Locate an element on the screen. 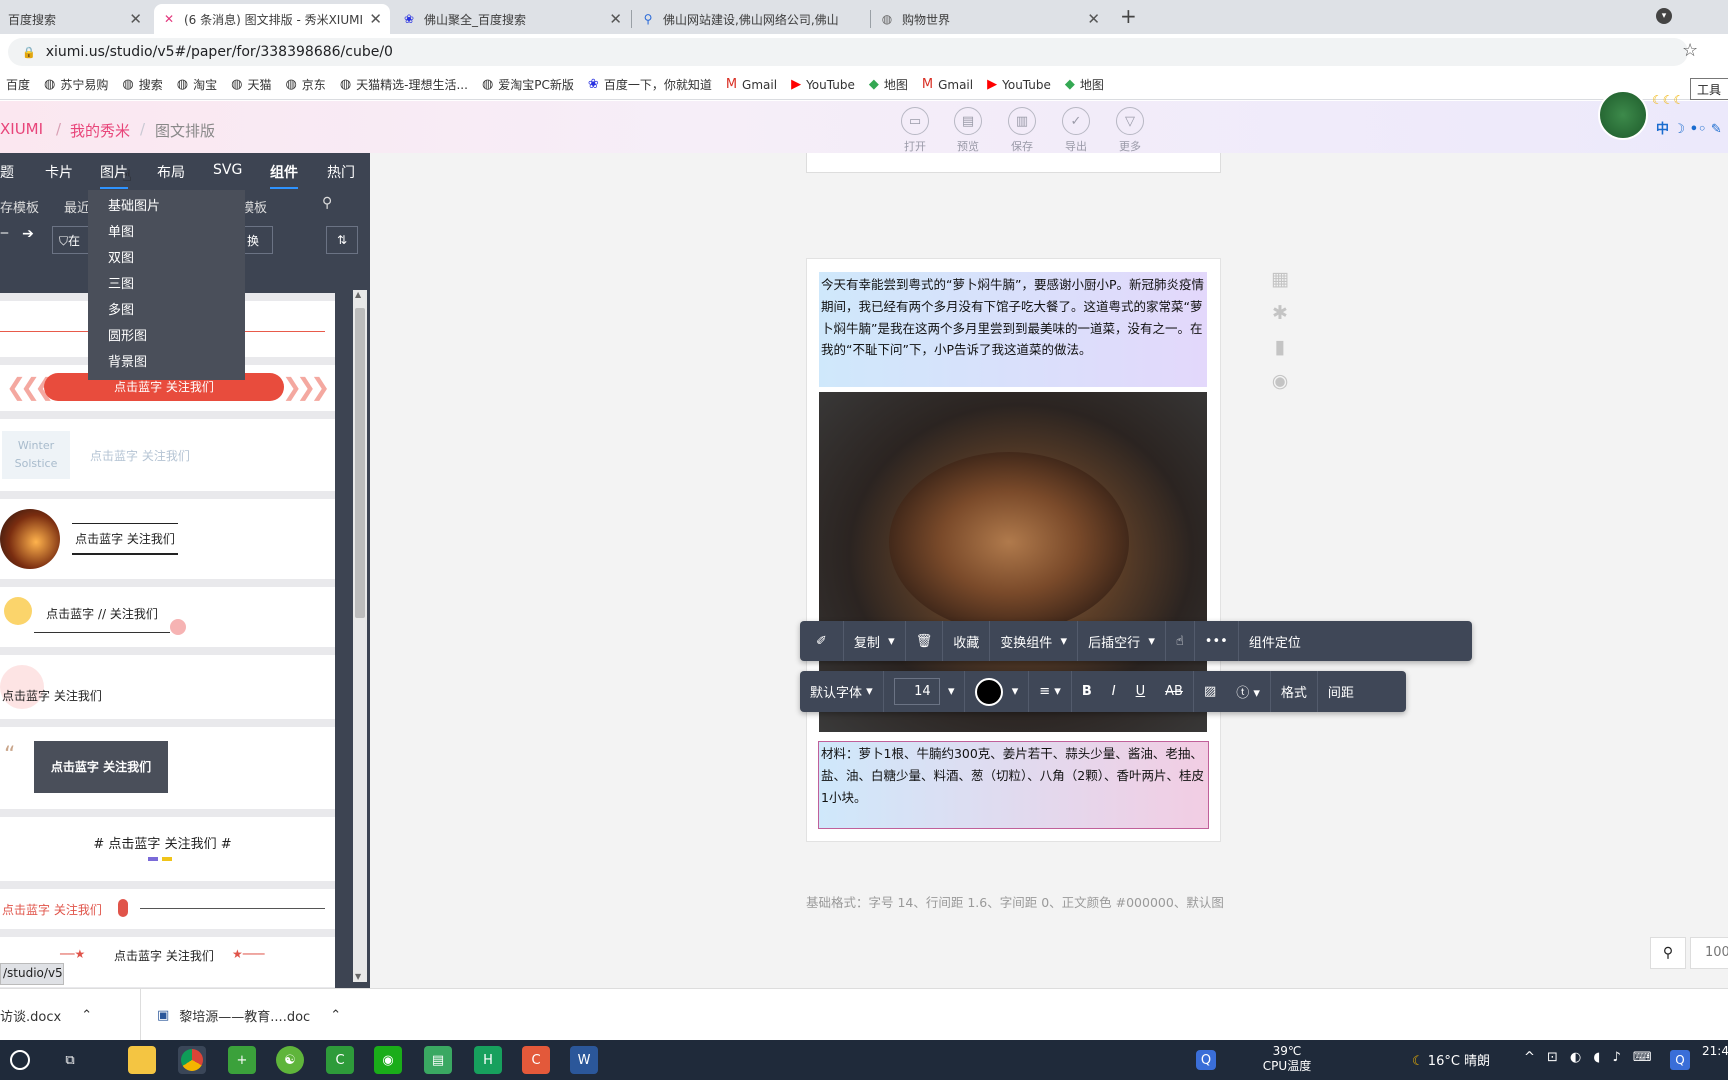 The image size is (1728, 1080). bookmark-item: ◍ 苏宁易购 is located at coordinates (76, 84).